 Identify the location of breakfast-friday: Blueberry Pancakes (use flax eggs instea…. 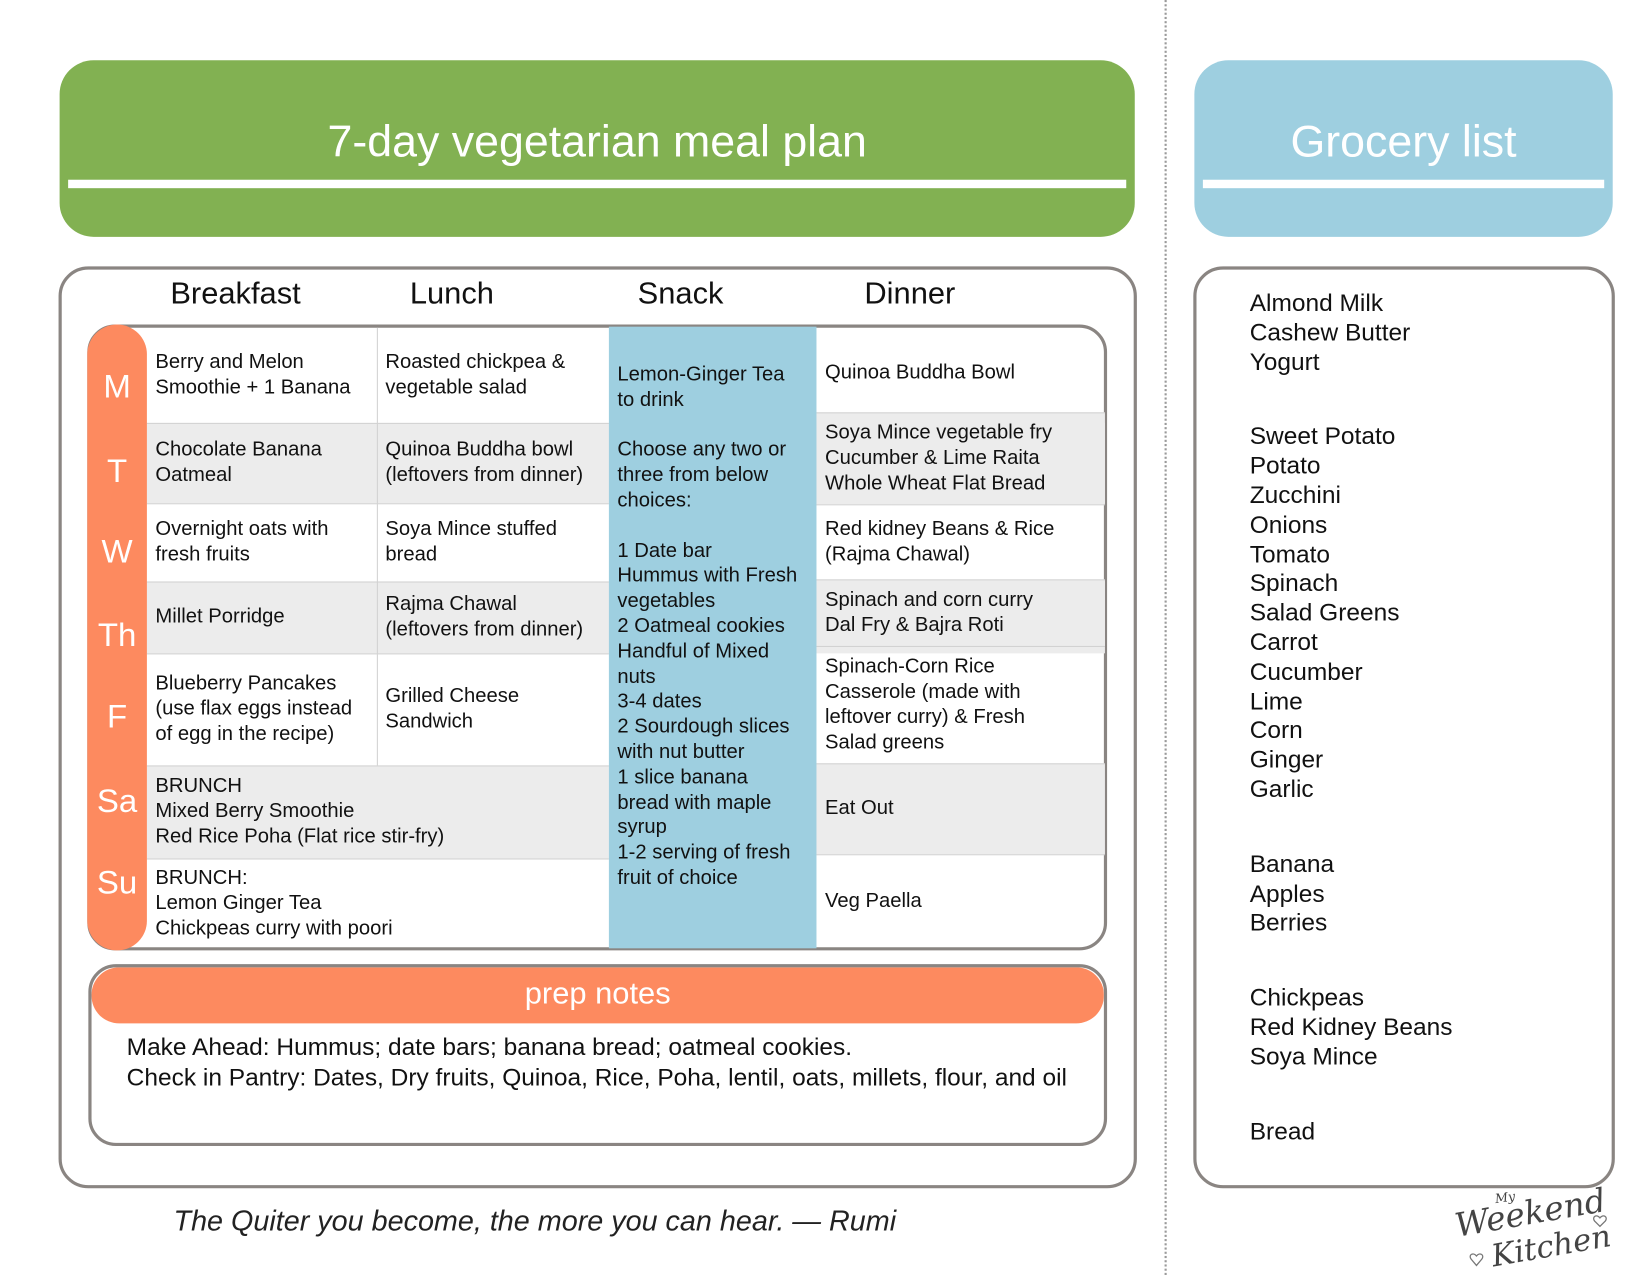
(254, 709).